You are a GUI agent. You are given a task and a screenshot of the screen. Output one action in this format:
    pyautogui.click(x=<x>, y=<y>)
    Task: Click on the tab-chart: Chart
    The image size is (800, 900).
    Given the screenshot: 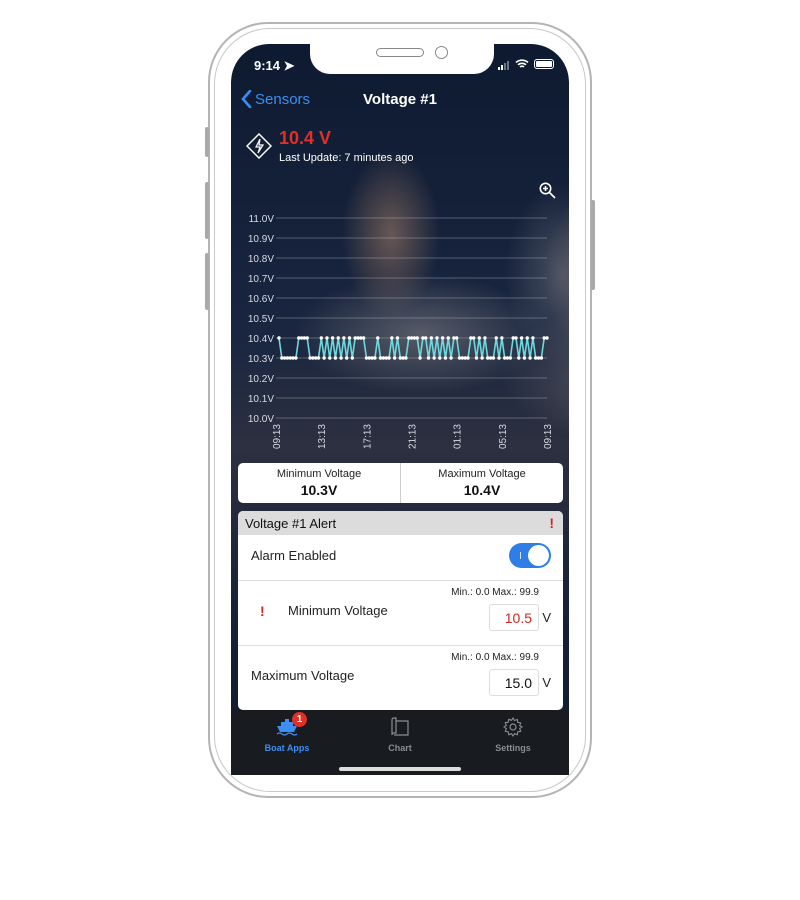 What is the action you would take?
    pyautogui.click(x=400, y=734)
    